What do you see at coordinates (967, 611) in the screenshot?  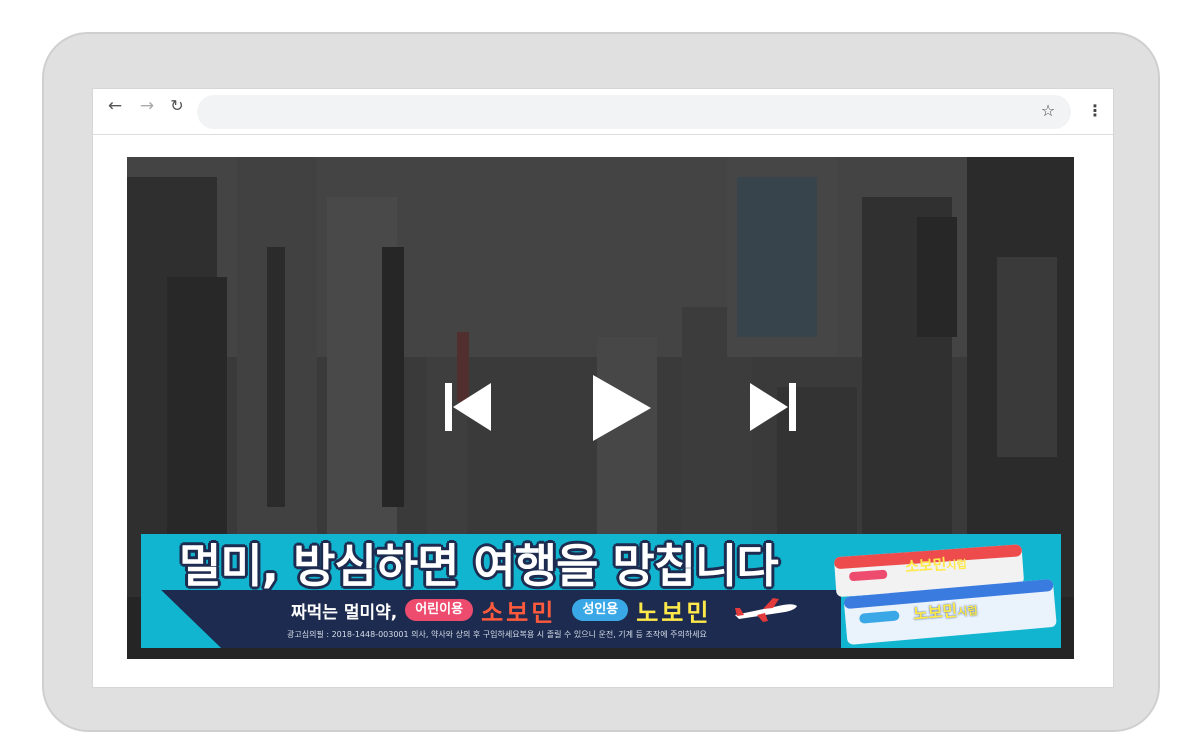 I see `pack-bottom-suffix: 시럽` at bounding box center [967, 611].